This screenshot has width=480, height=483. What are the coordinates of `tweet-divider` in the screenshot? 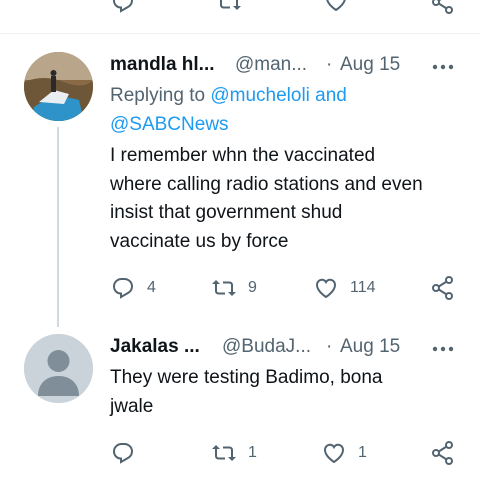 It's located at (240, 33).